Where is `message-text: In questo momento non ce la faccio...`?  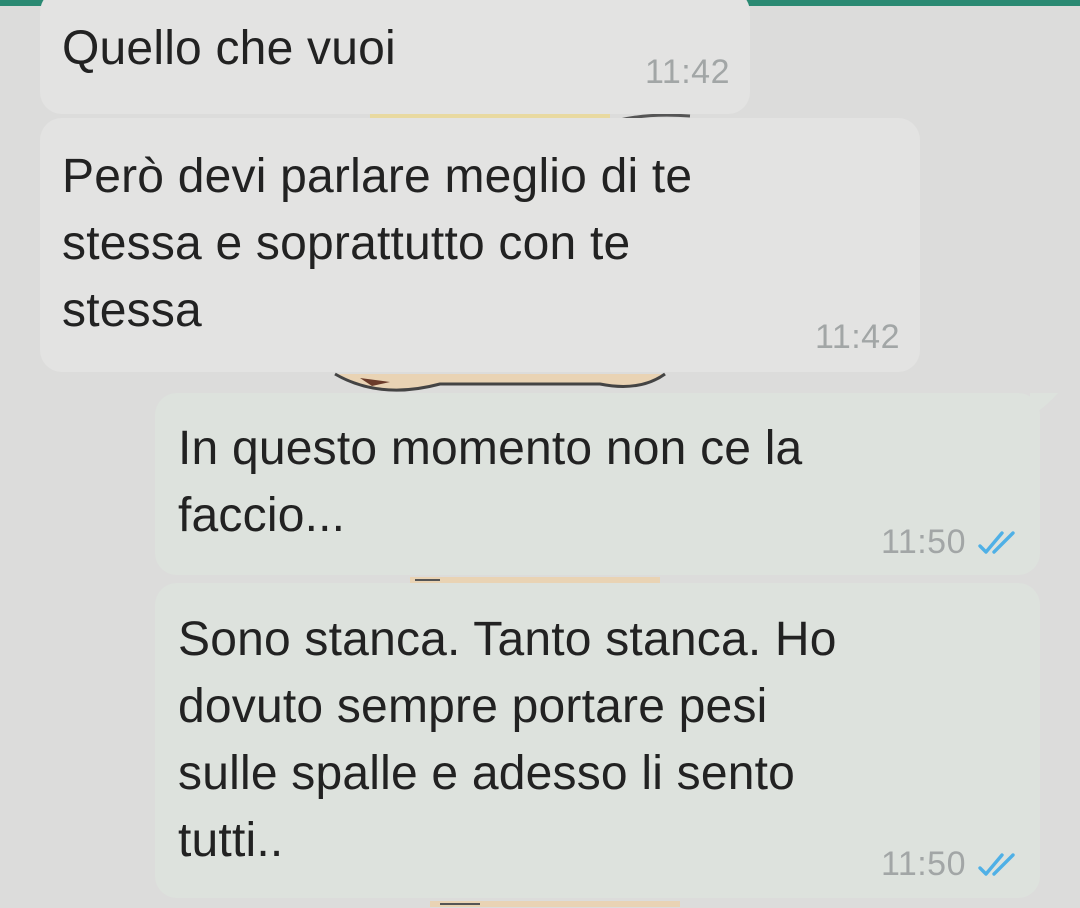 message-text: In questo momento non ce la faccio... is located at coordinates (490, 482).